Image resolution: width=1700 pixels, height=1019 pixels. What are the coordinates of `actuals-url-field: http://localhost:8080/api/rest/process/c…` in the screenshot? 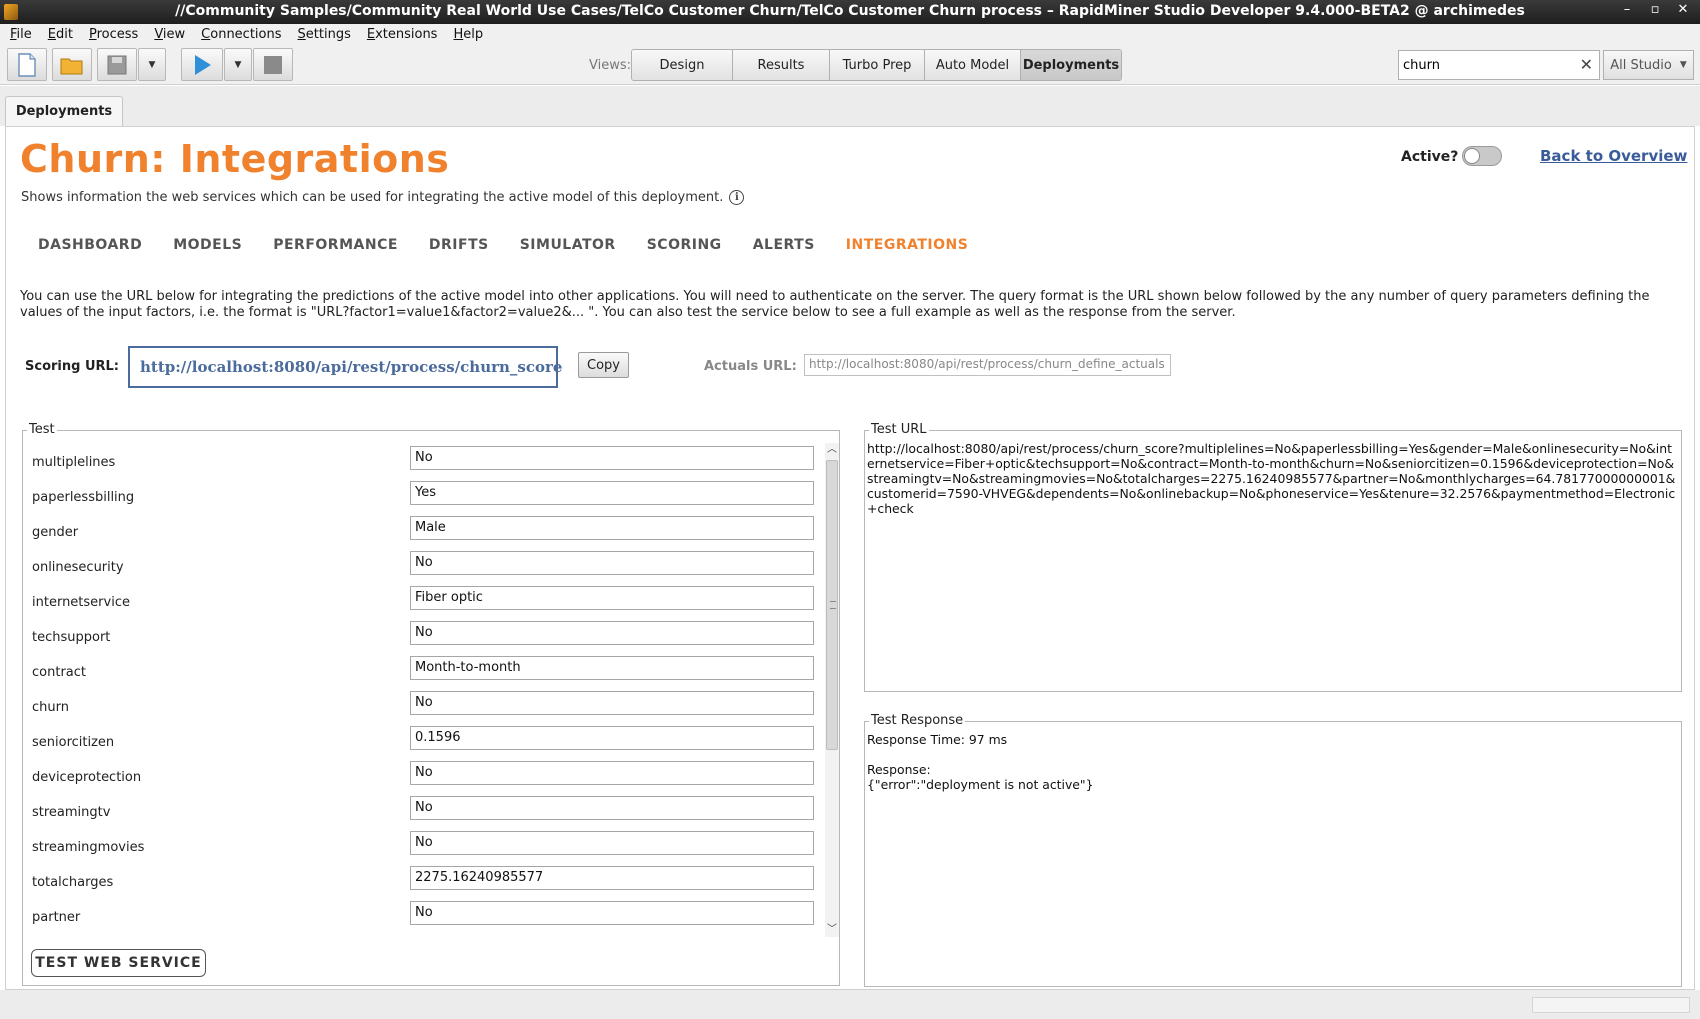 It's located at (987, 365).